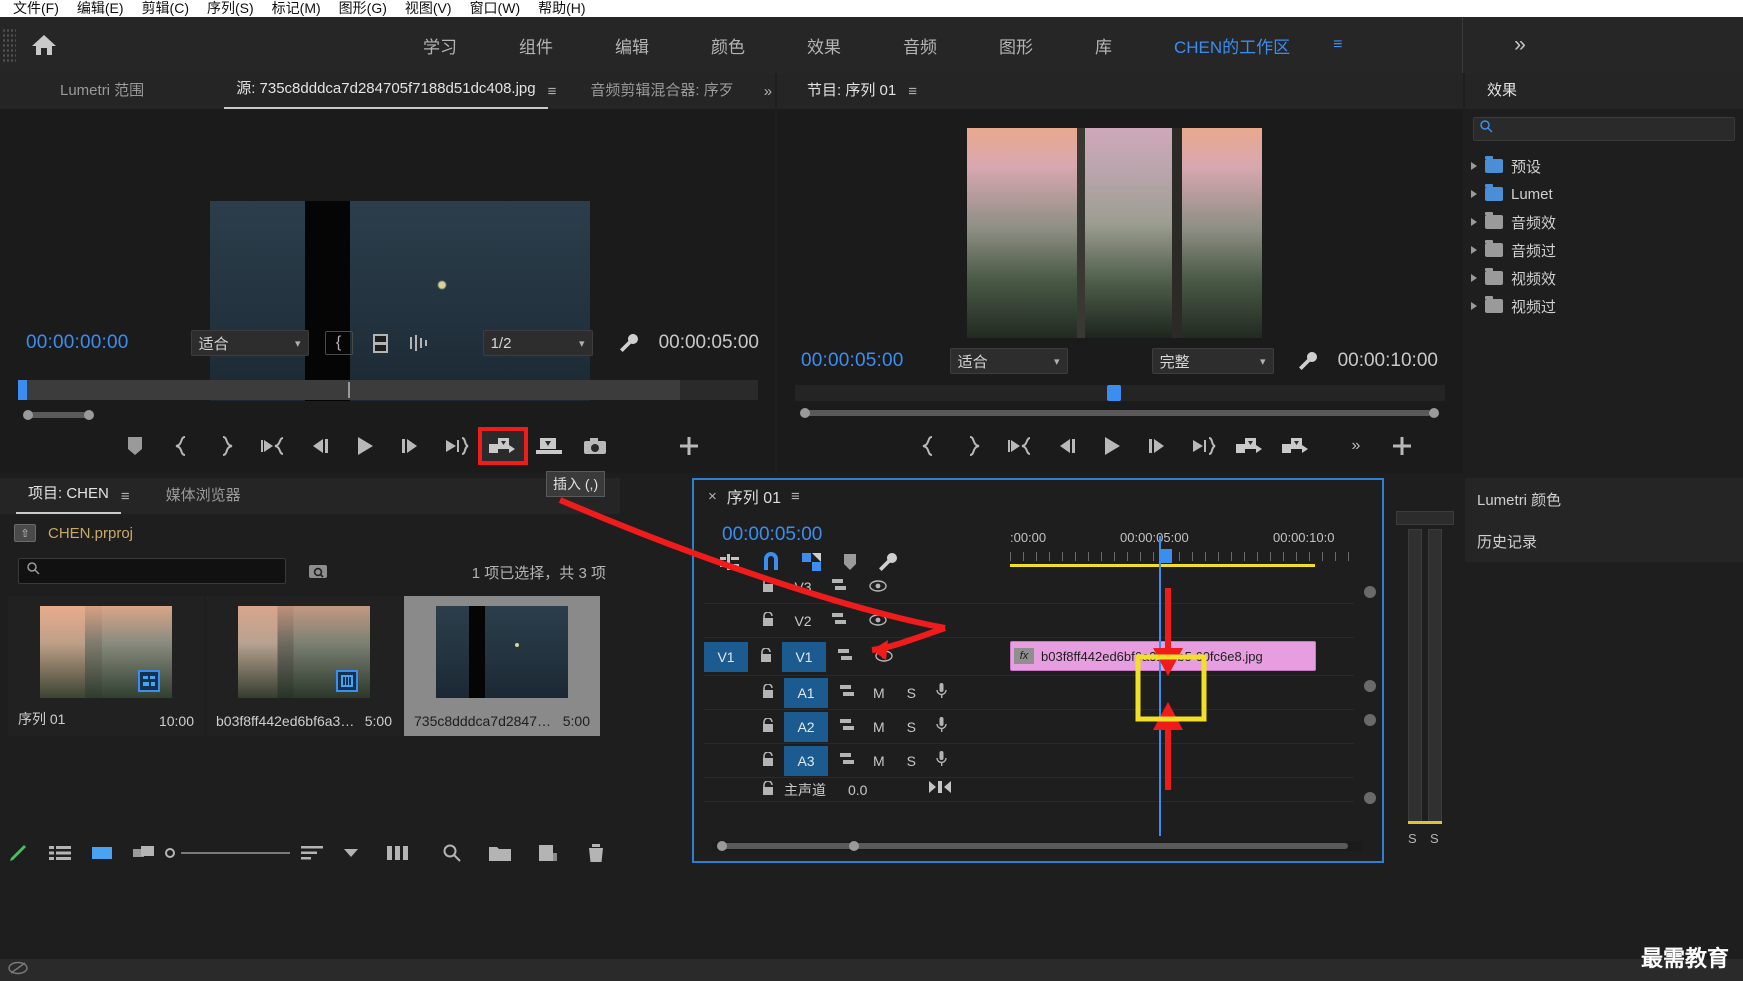  What do you see at coordinates (181, 446) in the screenshot?
I see `mark-in-button` at bounding box center [181, 446].